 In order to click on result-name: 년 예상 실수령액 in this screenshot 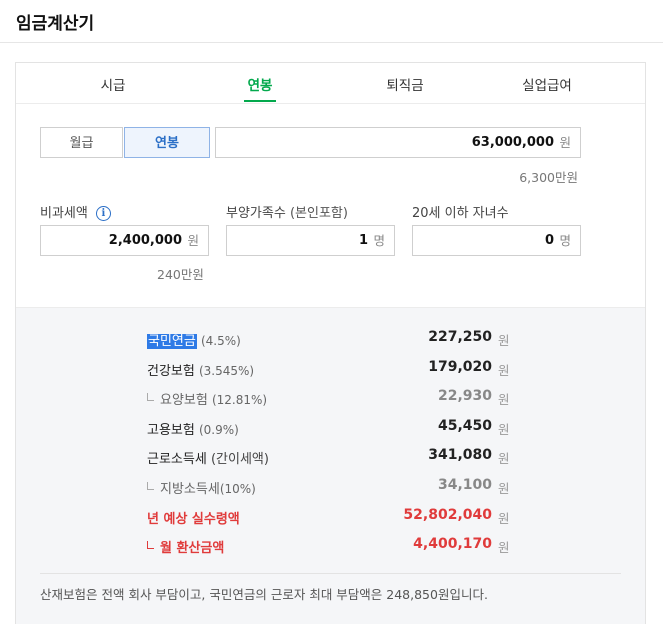, I will do `click(193, 519)`.